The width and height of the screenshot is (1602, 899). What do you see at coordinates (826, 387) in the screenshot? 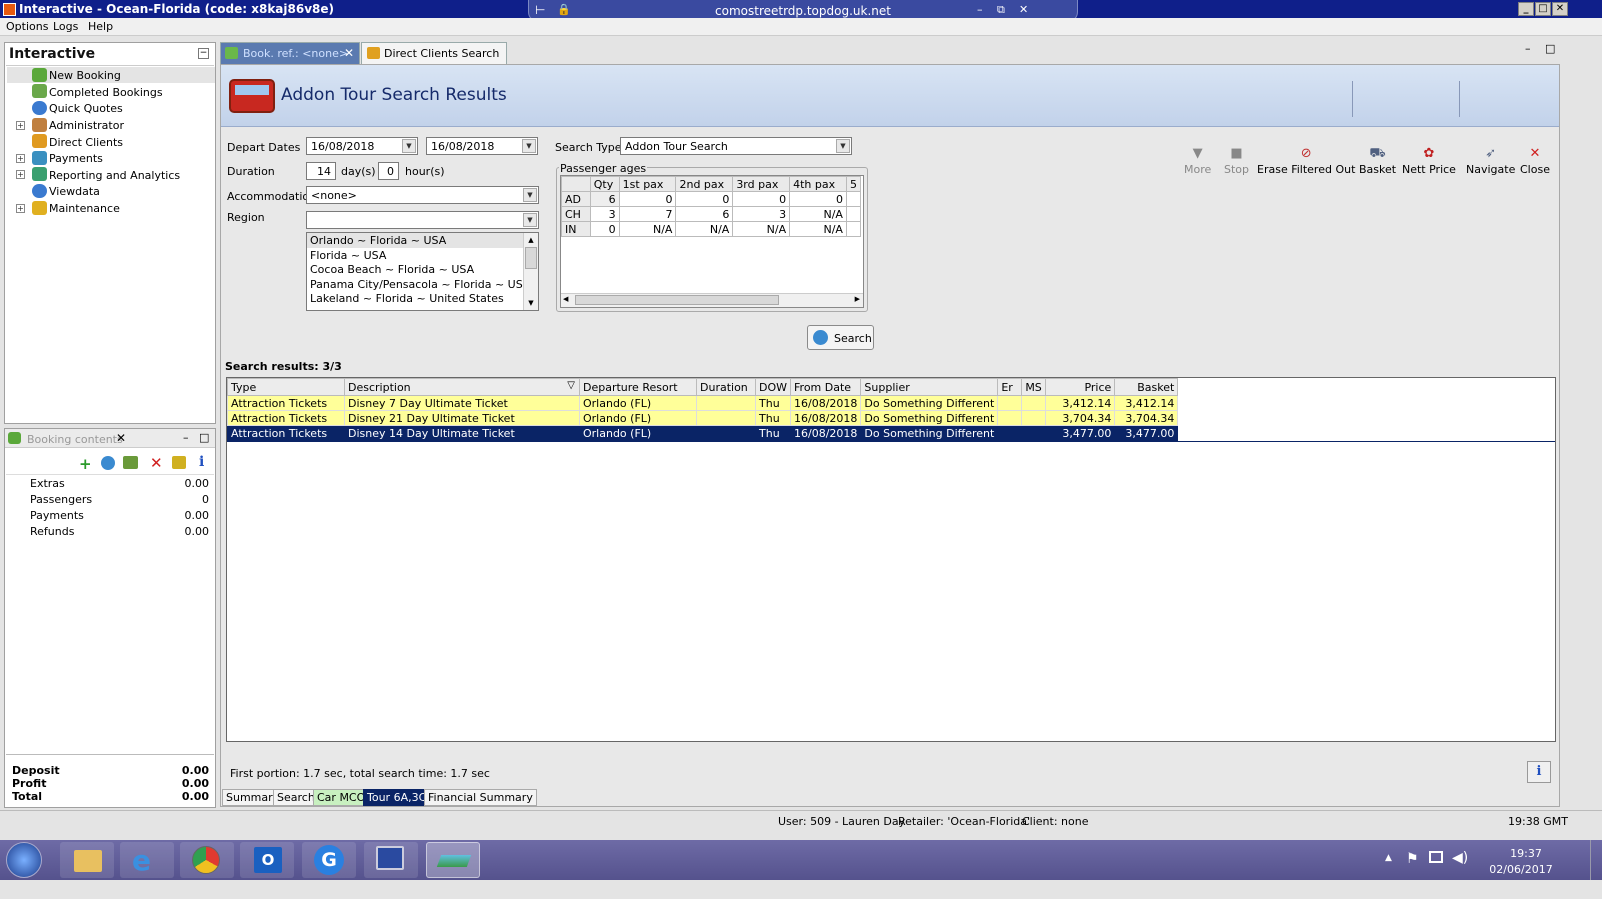
I see `col-from-date: From Date` at bounding box center [826, 387].